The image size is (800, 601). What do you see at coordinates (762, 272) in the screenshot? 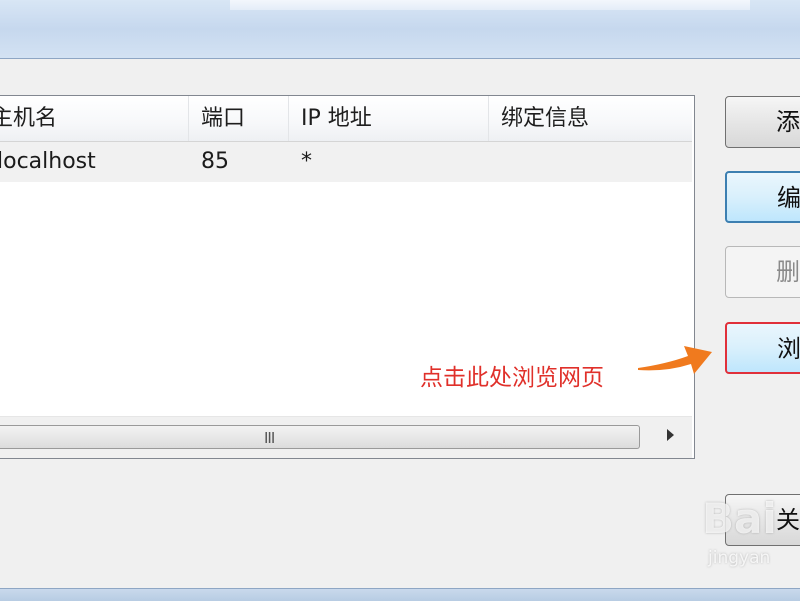
I see `remove-button: 删` at bounding box center [762, 272].